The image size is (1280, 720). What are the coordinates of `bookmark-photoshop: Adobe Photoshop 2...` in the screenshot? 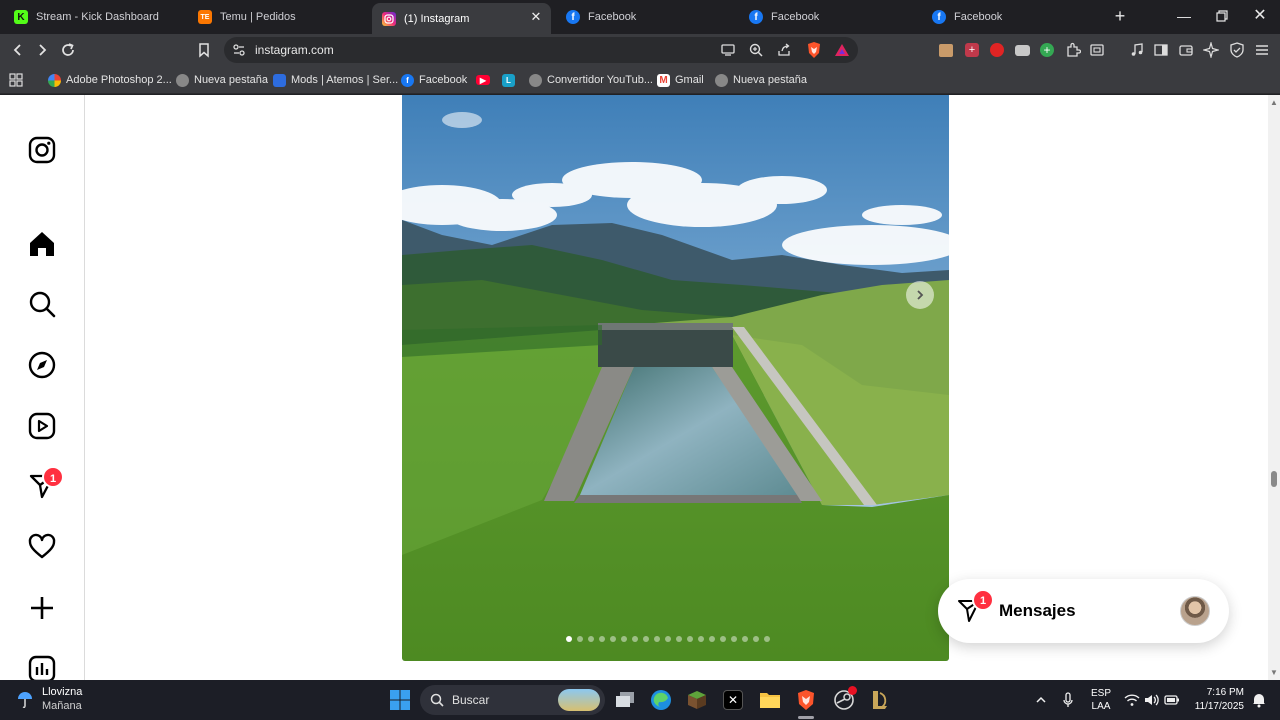 It's located at (110, 80).